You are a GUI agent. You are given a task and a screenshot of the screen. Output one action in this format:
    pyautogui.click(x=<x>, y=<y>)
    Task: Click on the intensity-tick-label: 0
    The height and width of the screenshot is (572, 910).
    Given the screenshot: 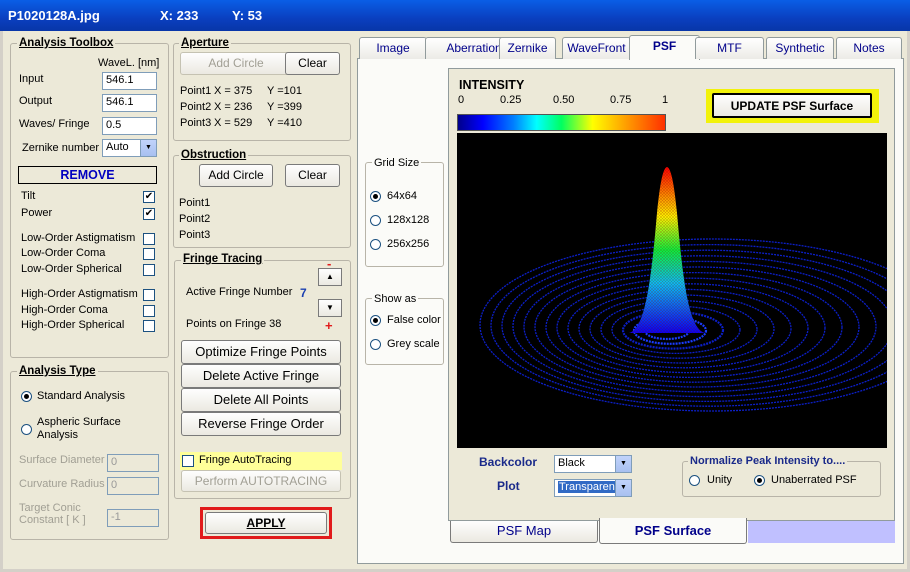 What is the action you would take?
    pyautogui.click(x=461, y=100)
    